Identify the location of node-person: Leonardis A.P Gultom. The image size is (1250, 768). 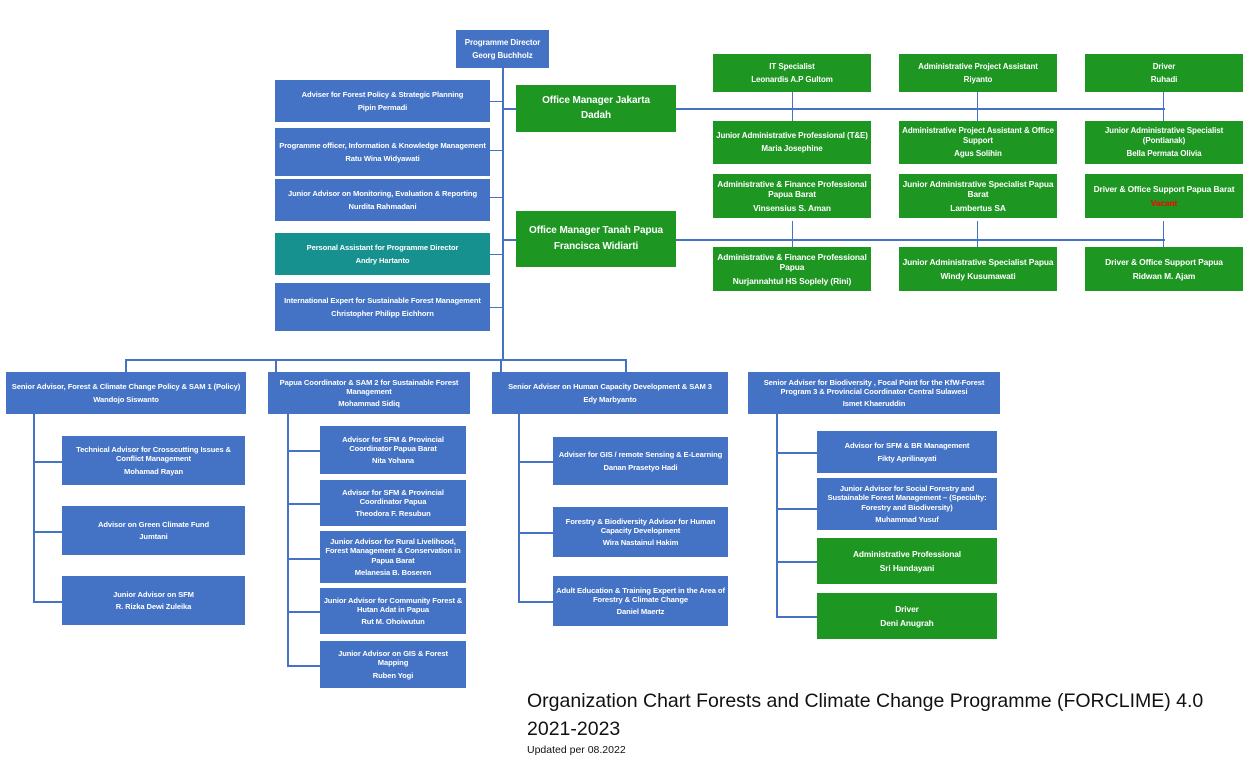
(792, 79).